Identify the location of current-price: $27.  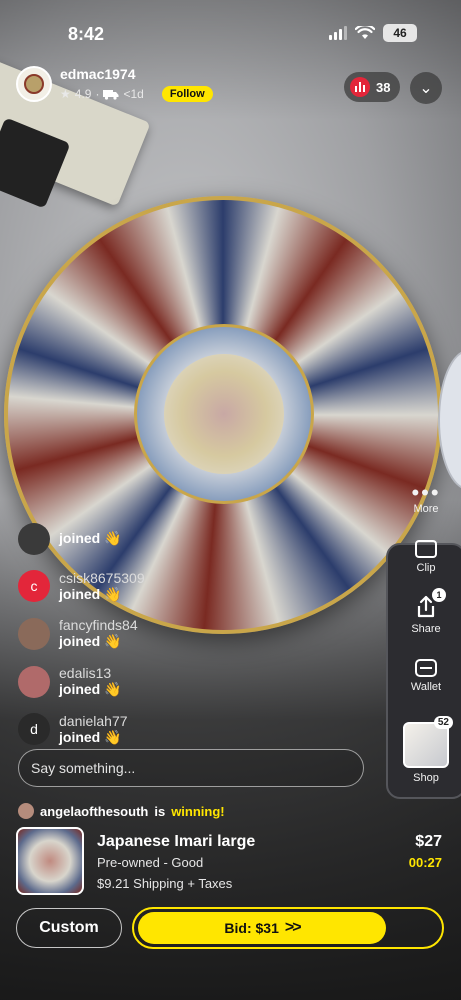
(428, 841).